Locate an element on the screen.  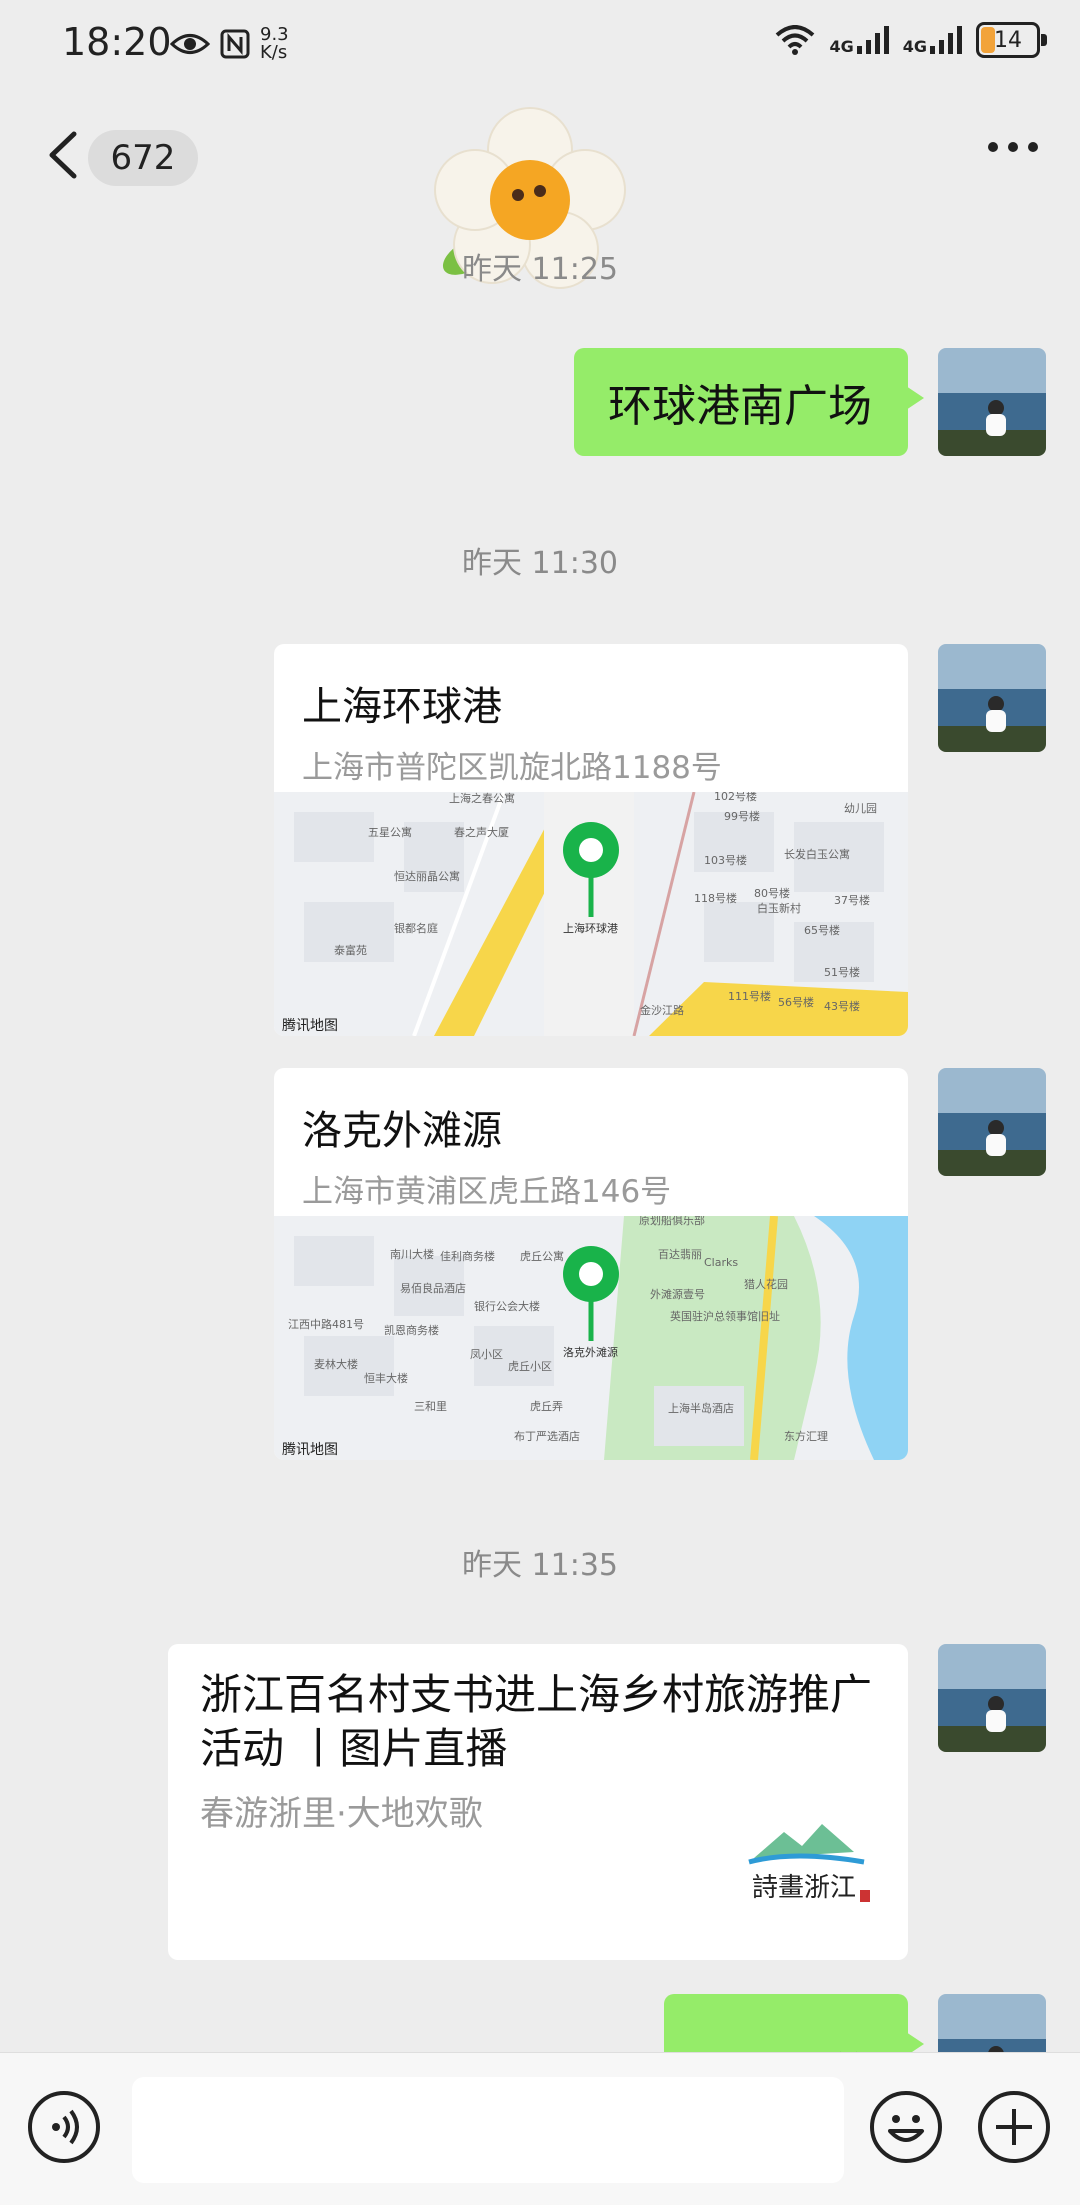
map-label: 英国驻沪总领事馆旧址 is located at coordinates (725, 1316).